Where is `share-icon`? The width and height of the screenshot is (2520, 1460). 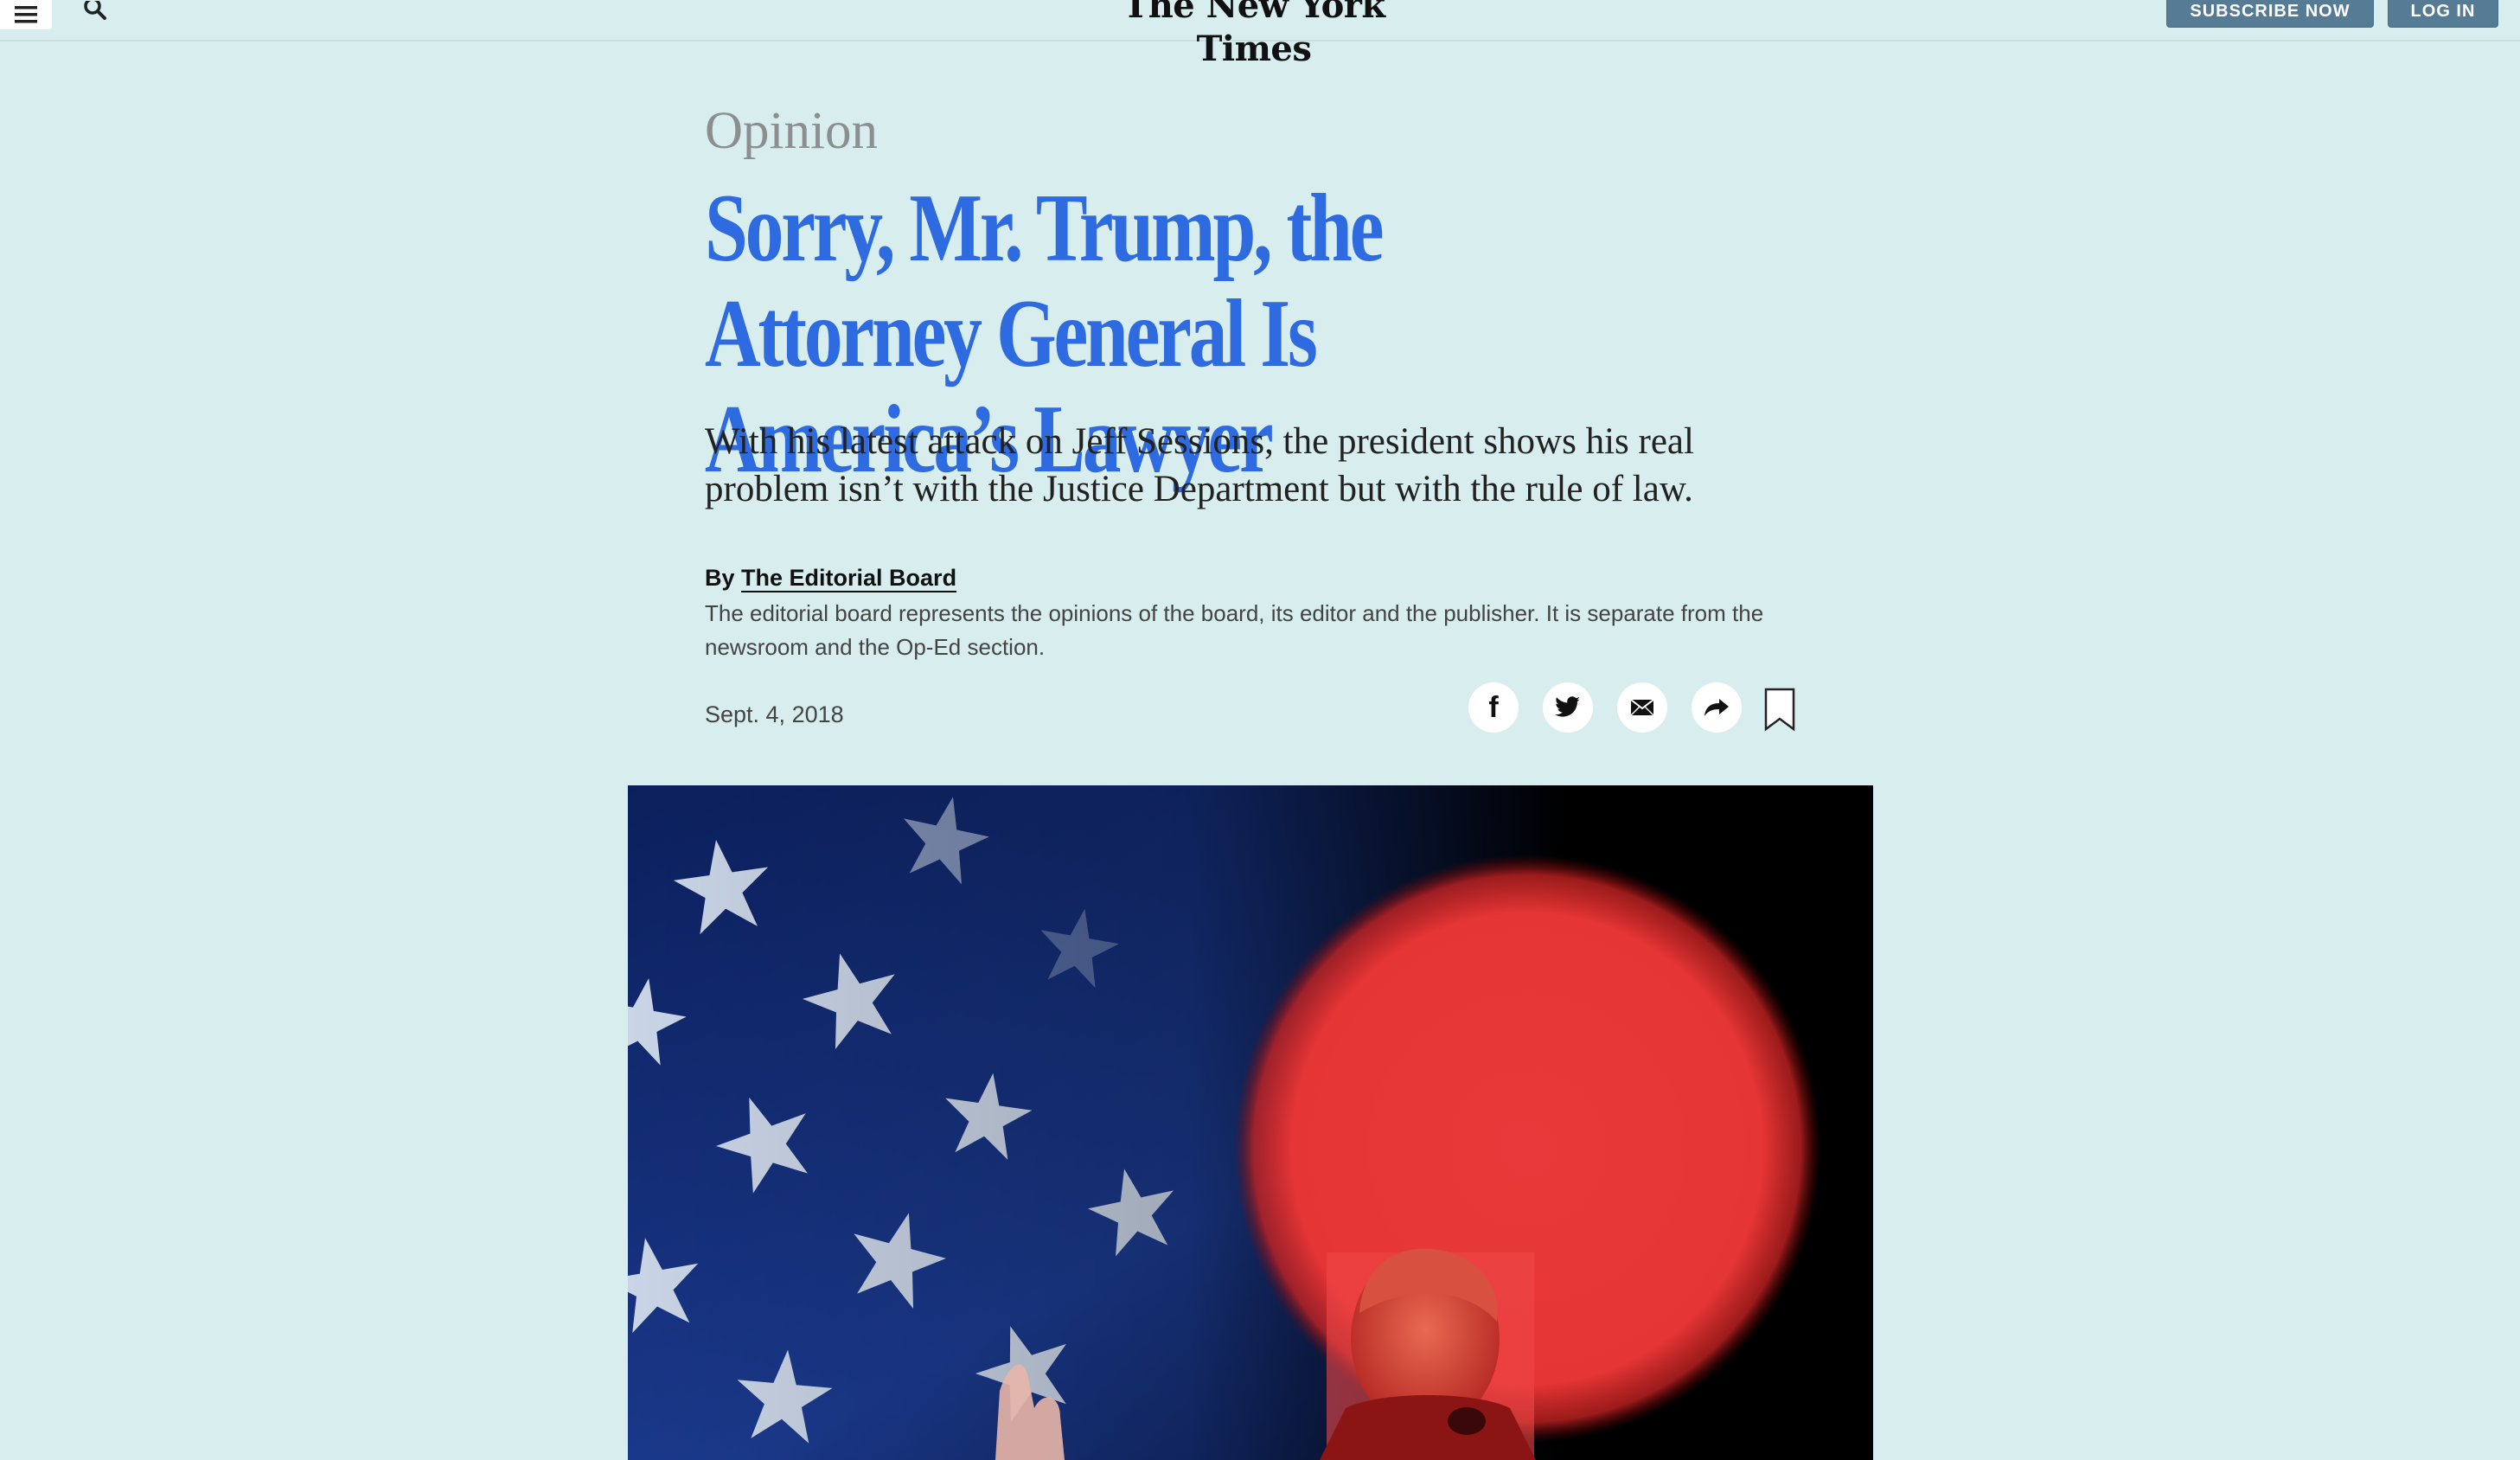 share-icon is located at coordinates (1717, 707).